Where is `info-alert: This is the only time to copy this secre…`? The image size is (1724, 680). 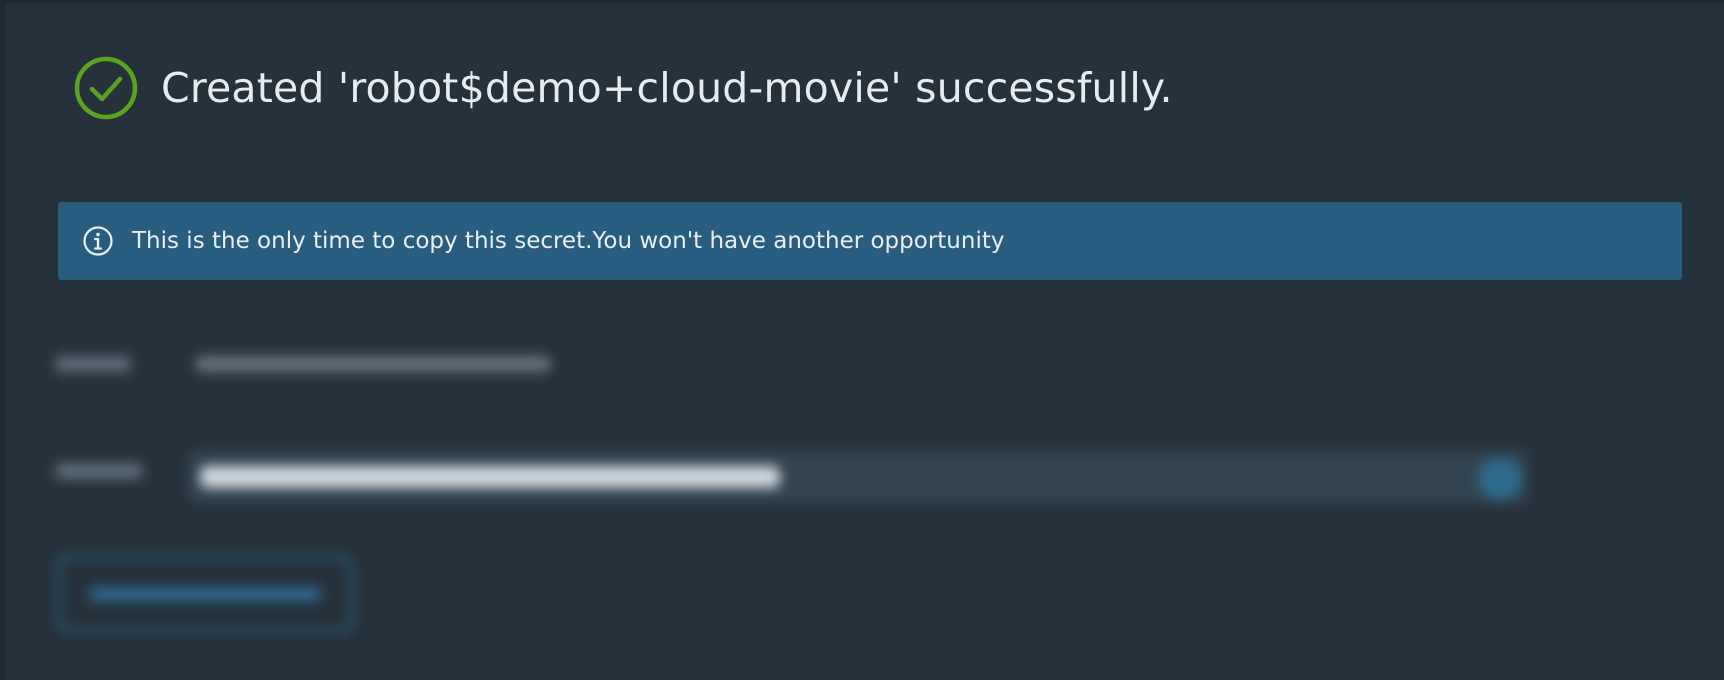
info-alert: This is the only time to copy this secre… is located at coordinates (870, 241).